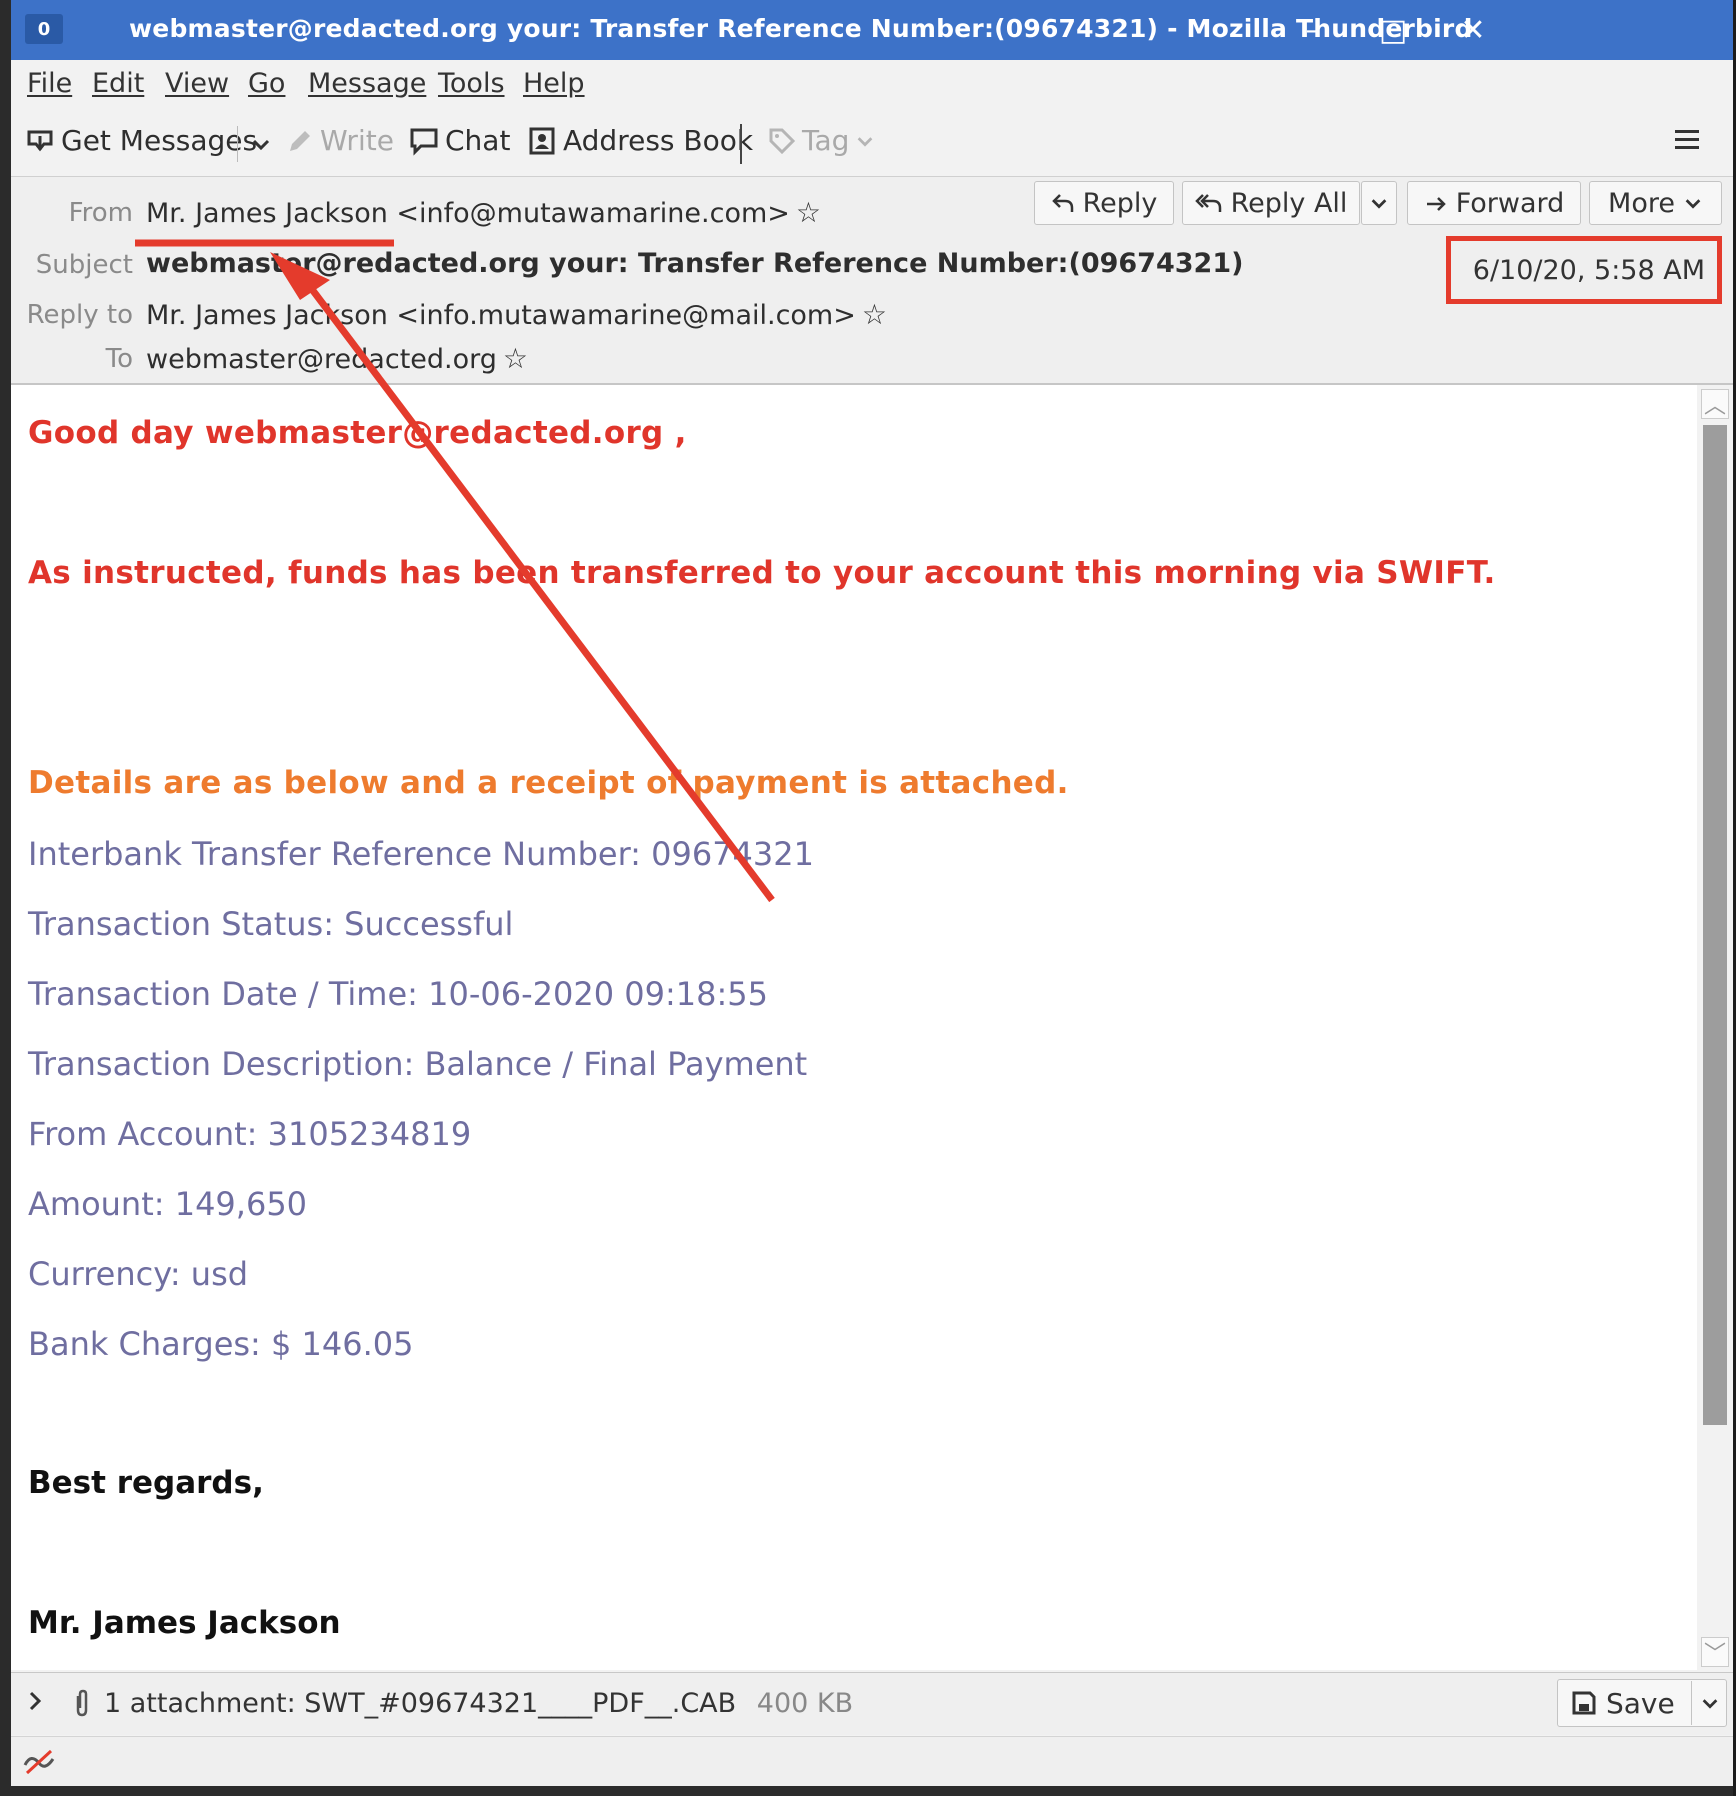 This screenshot has height=1796, width=1736. I want to click on more-button: More, so click(1655, 203).